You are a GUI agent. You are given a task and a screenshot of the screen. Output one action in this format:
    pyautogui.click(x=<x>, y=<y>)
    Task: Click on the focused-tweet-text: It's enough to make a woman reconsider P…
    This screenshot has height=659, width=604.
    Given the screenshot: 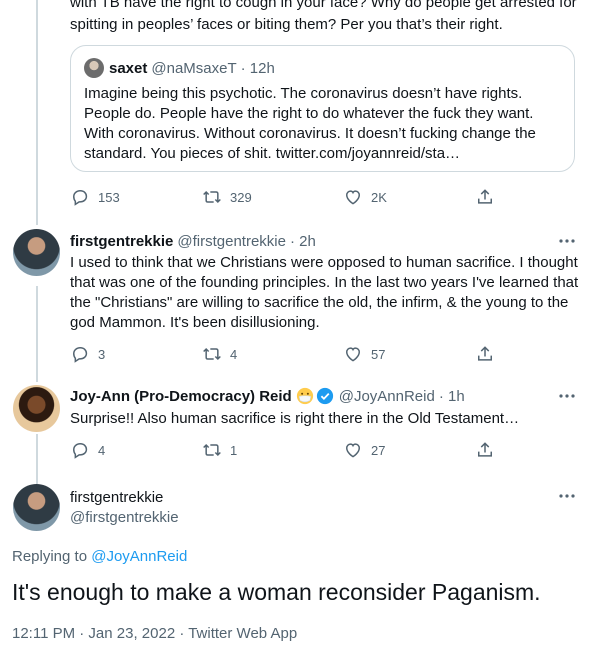 What is the action you would take?
    pyautogui.click(x=276, y=592)
    